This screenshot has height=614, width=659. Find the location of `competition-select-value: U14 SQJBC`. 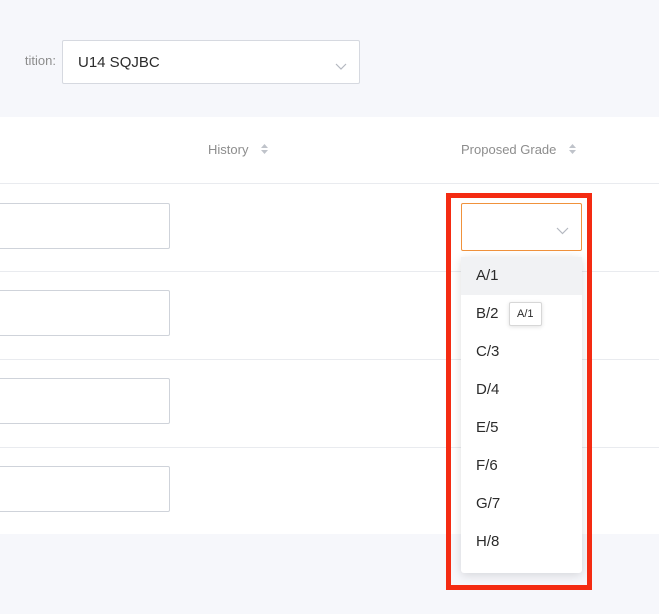

competition-select-value: U14 SQJBC is located at coordinates (119, 62).